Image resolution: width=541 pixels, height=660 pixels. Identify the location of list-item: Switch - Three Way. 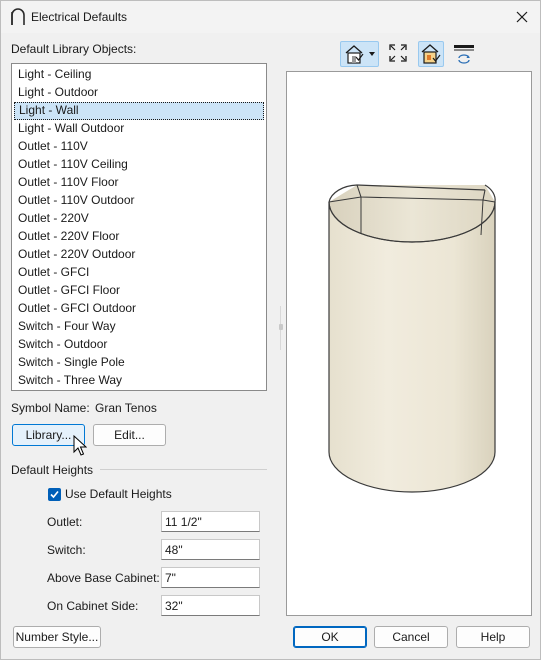
(139, 381).